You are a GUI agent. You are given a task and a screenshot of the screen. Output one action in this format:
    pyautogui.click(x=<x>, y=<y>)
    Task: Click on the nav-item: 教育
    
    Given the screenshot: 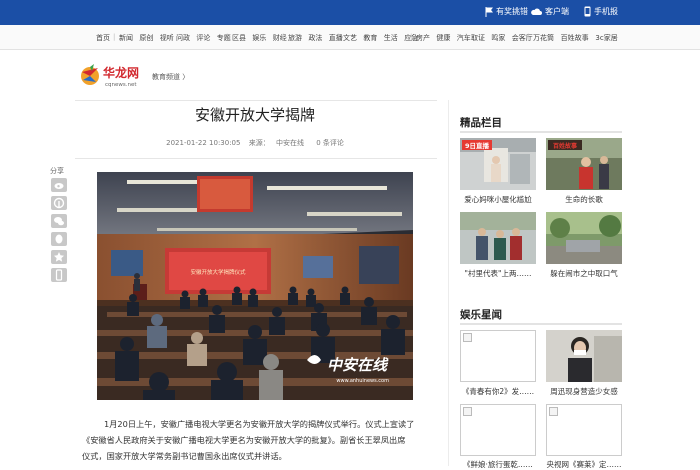 What is the action you would take?
    pyautogui.click(x=370, y=38)
    